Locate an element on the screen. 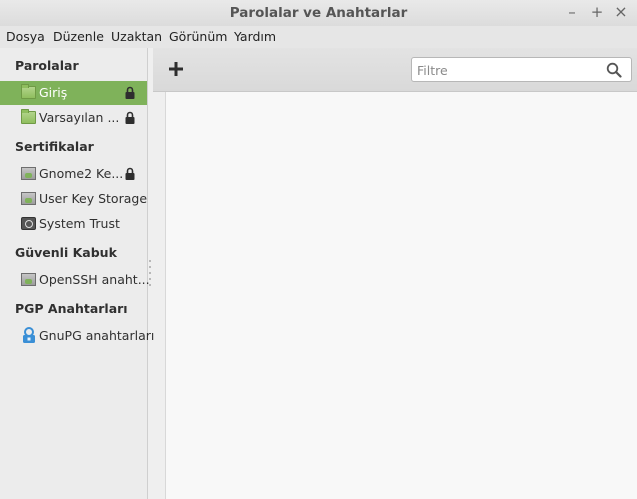 This screenshot has width=637, height=499. filter-field is located at coordinates (521, 69).